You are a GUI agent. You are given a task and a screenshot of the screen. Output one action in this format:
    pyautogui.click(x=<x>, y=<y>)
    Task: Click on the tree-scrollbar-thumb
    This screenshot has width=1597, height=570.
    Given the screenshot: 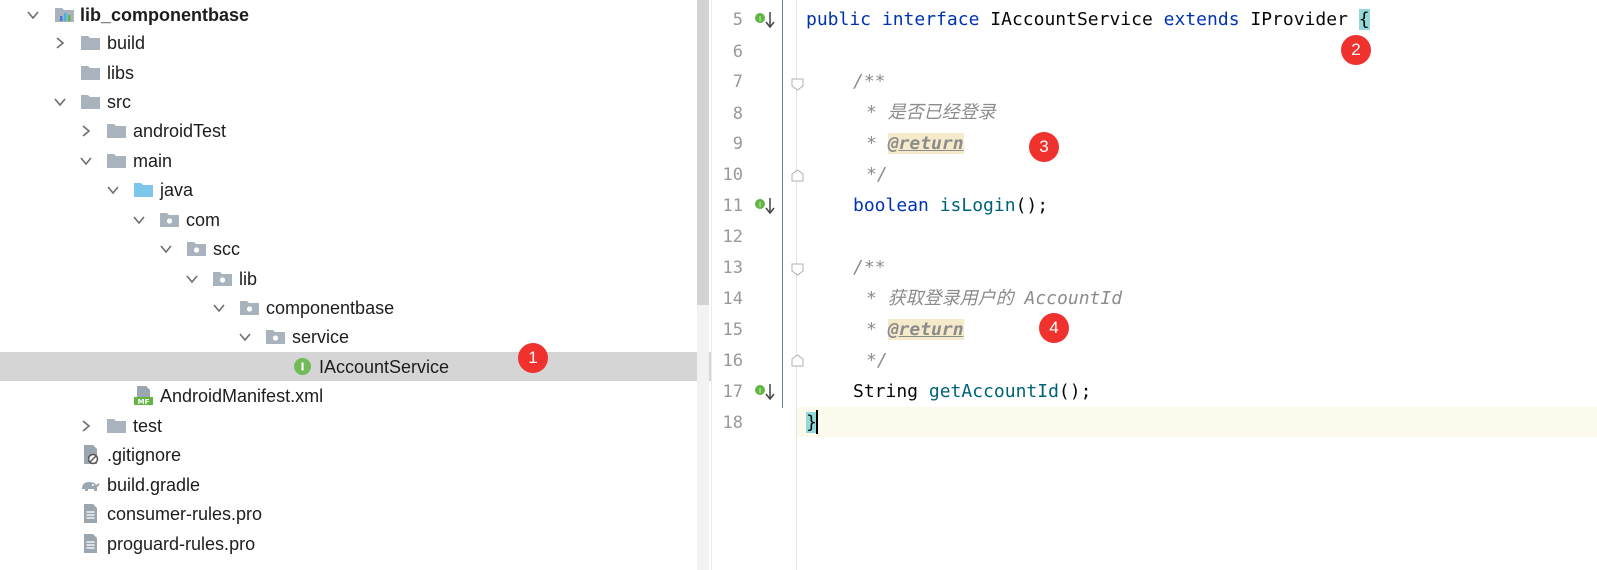 What is the action you would take?
    pyautogui.click(x=703, y=152)
    